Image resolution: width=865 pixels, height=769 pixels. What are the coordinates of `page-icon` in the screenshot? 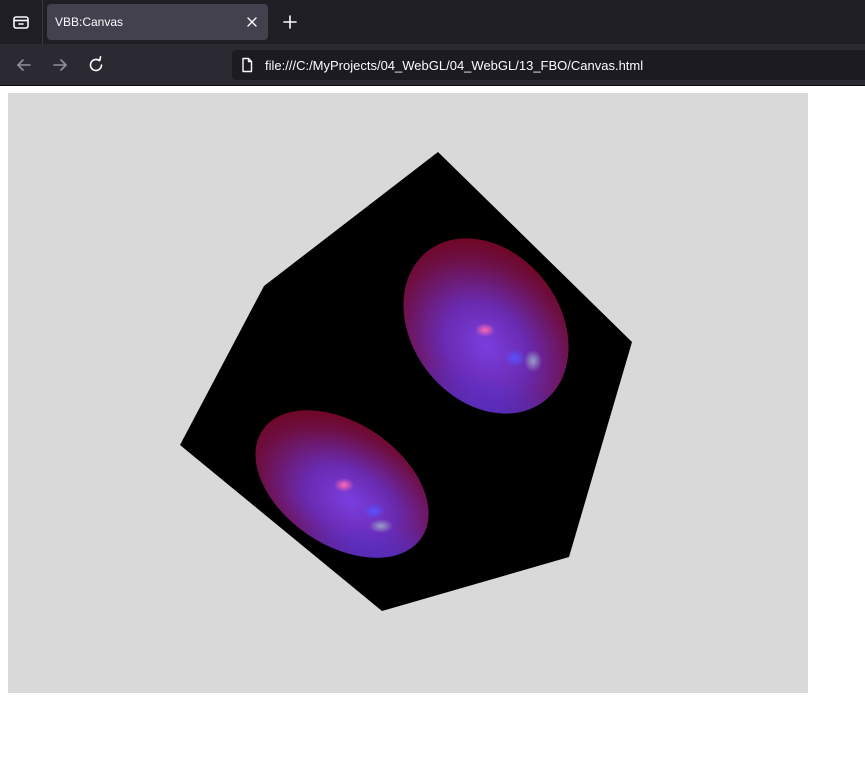 It's located at (247, 65).